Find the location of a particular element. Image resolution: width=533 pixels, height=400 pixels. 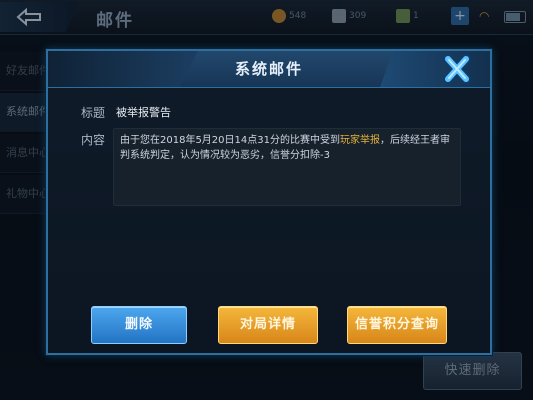

subject-value: 被举报警告 is located at coordinates (143, 112).